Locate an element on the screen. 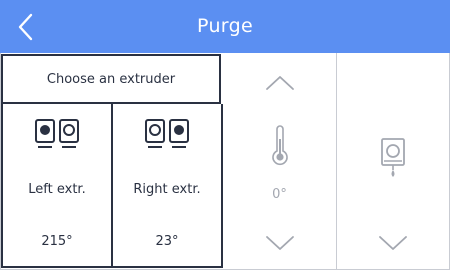  left-extruder-icon is located at coordinates (57, 133).